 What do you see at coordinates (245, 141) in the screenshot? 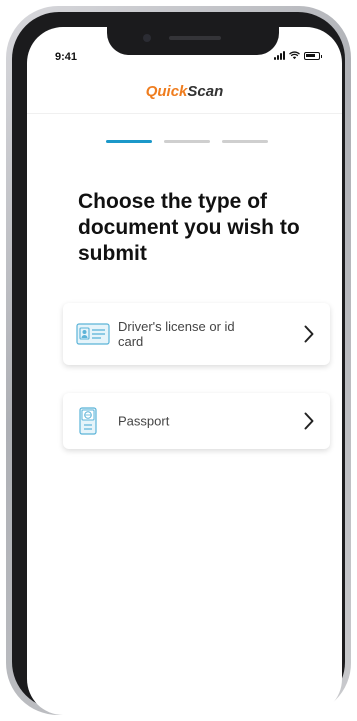
I see `step-3-indicator` at bounding box center [245, 141].